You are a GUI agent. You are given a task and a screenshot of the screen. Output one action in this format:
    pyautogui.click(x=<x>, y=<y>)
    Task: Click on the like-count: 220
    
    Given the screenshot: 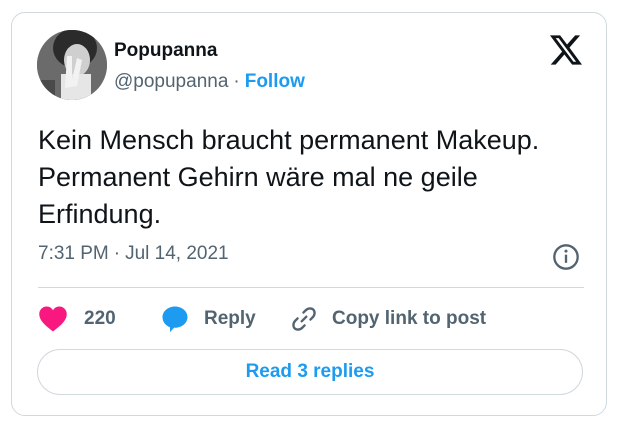 What is the action you would take?
    pyautogui.click(x=100, y=318)
    